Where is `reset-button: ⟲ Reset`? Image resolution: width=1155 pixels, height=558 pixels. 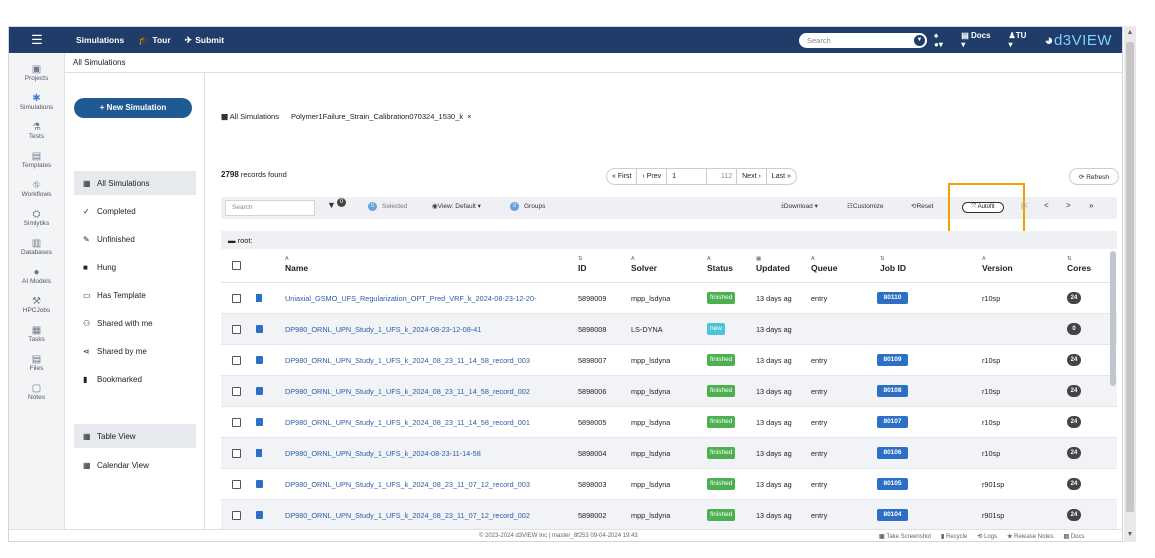 reset-button: ⟲ Reset is located at coordinates (922, 206).